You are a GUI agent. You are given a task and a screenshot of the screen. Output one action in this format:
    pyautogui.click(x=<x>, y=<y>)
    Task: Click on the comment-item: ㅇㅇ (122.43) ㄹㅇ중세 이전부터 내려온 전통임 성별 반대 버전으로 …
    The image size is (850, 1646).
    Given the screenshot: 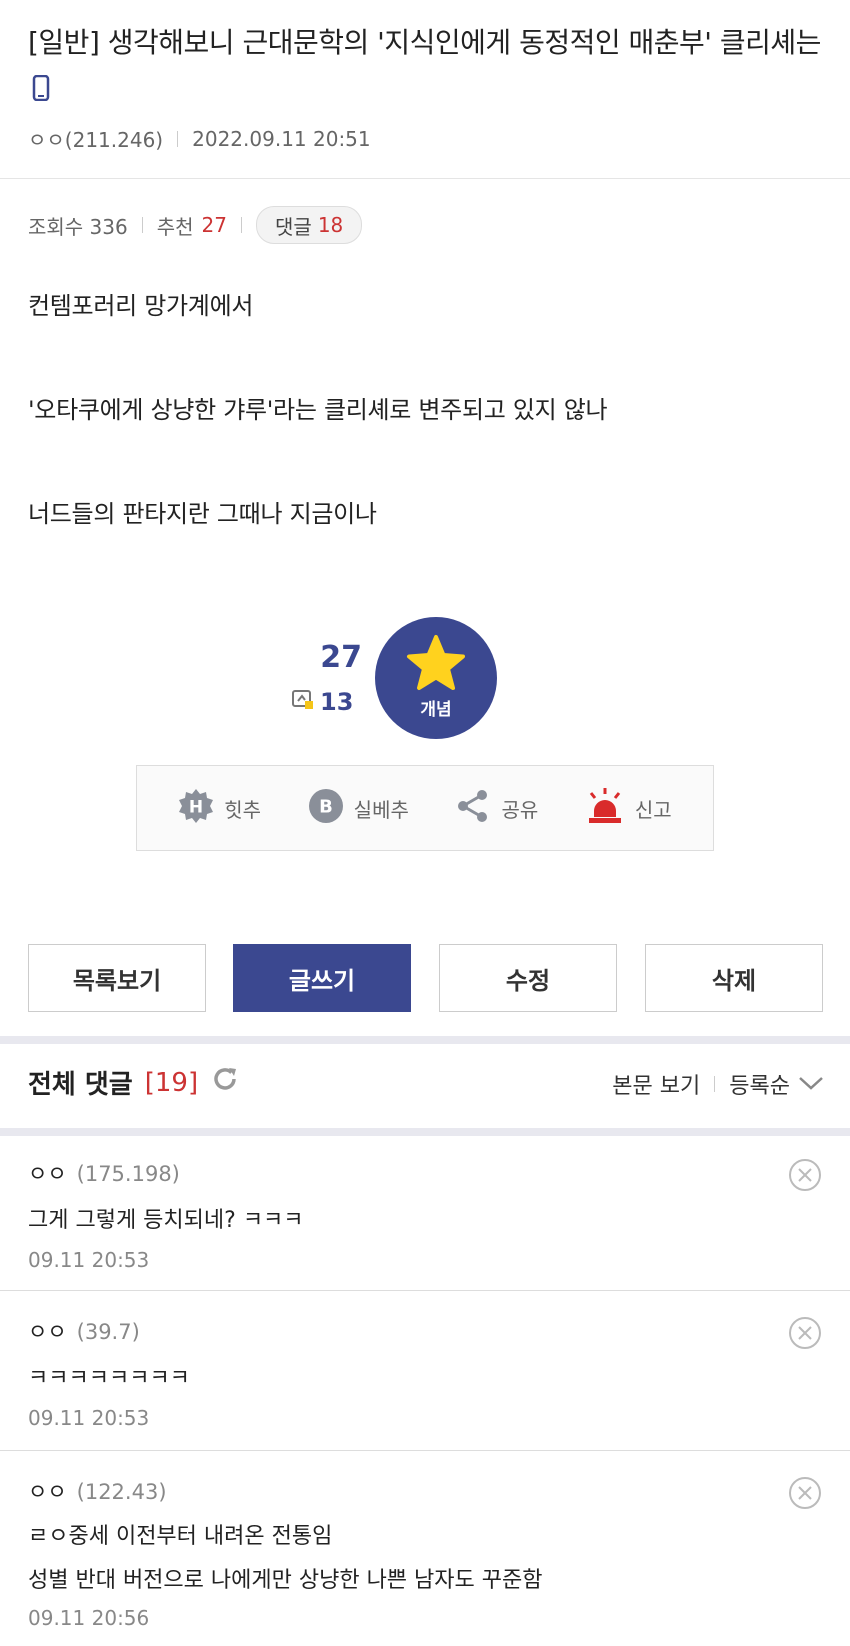 What is the action you would take?
    pyautogui.click(x=425, y=1551)
    